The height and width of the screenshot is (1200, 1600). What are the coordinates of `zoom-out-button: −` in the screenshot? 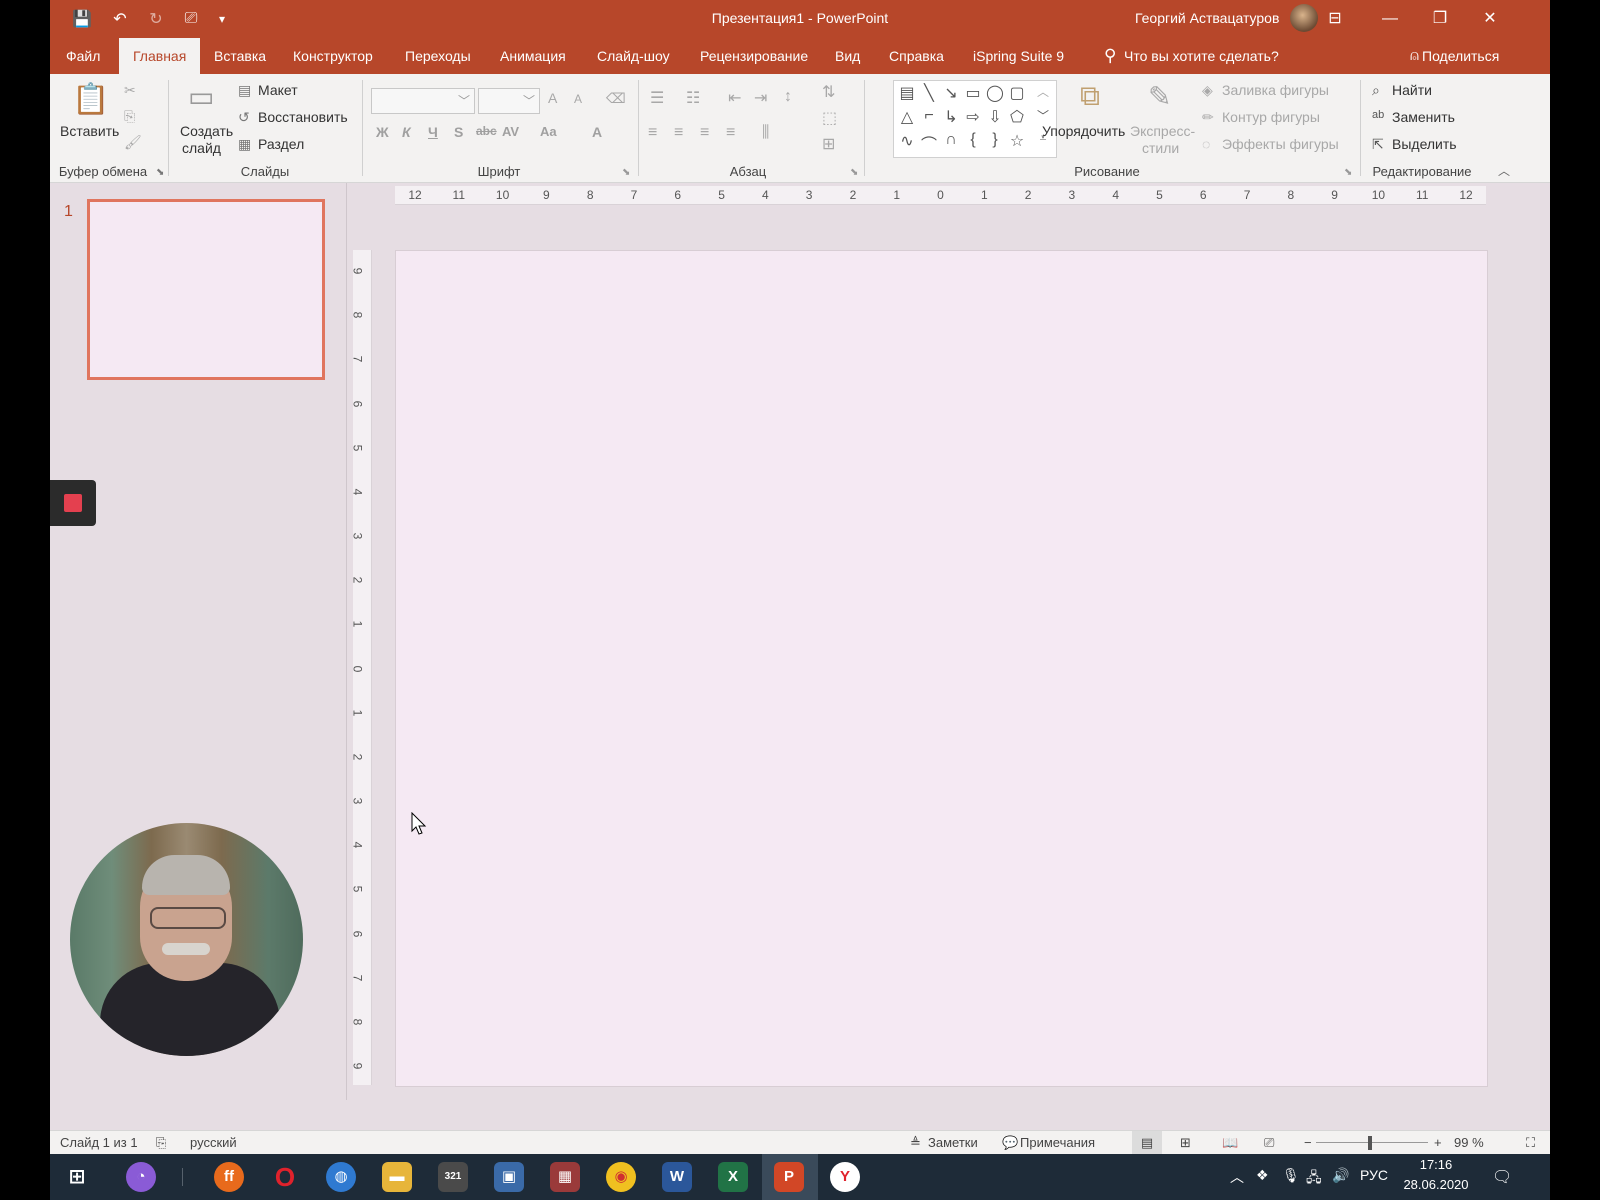 It's located at (1308, 1142).